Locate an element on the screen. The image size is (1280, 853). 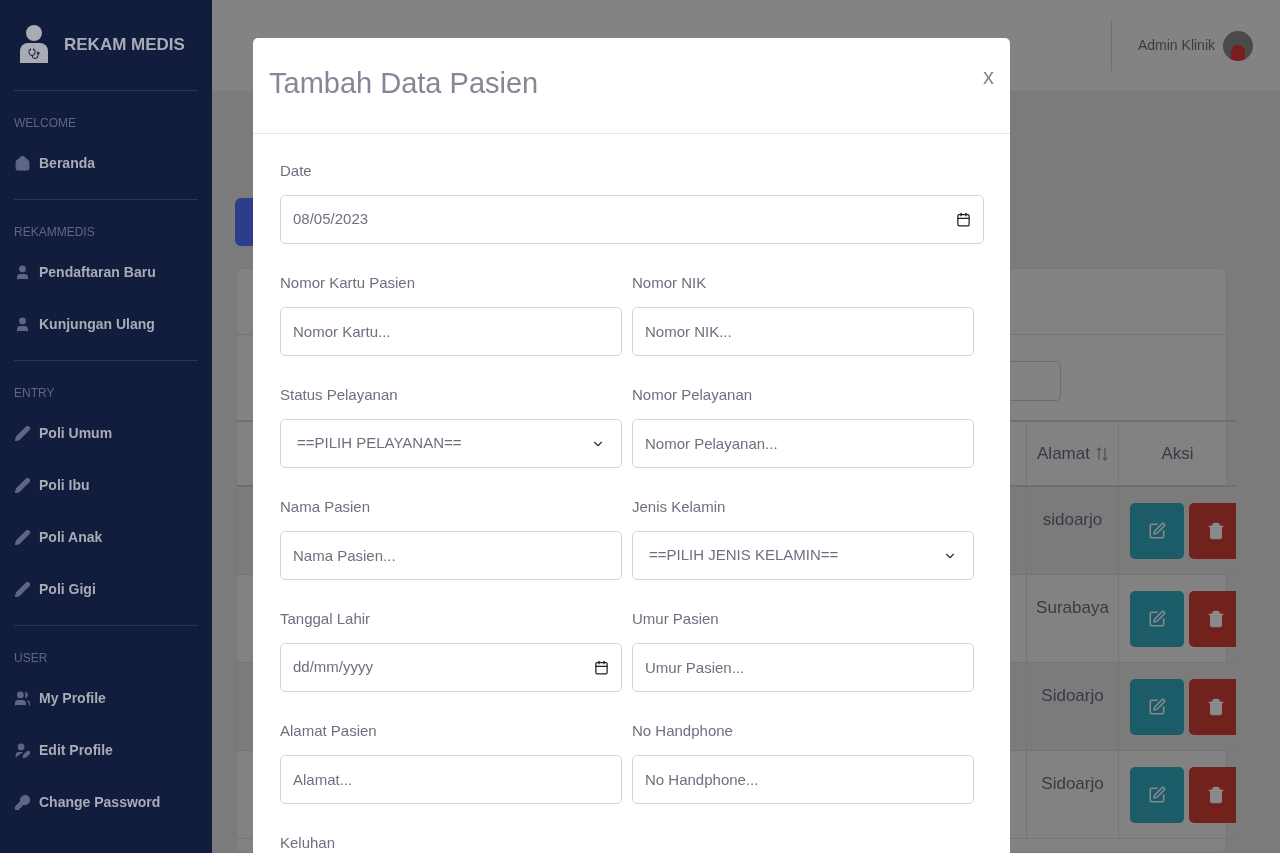
section-heading: ENTRY is located at coordinates (34, 393).